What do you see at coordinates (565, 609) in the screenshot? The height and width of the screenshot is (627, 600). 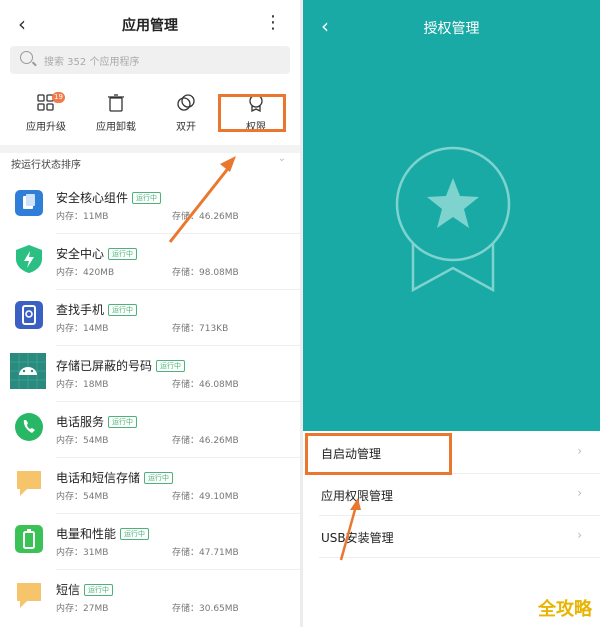 I see `watermark: 全攻略` at bounding box center [565, 609].